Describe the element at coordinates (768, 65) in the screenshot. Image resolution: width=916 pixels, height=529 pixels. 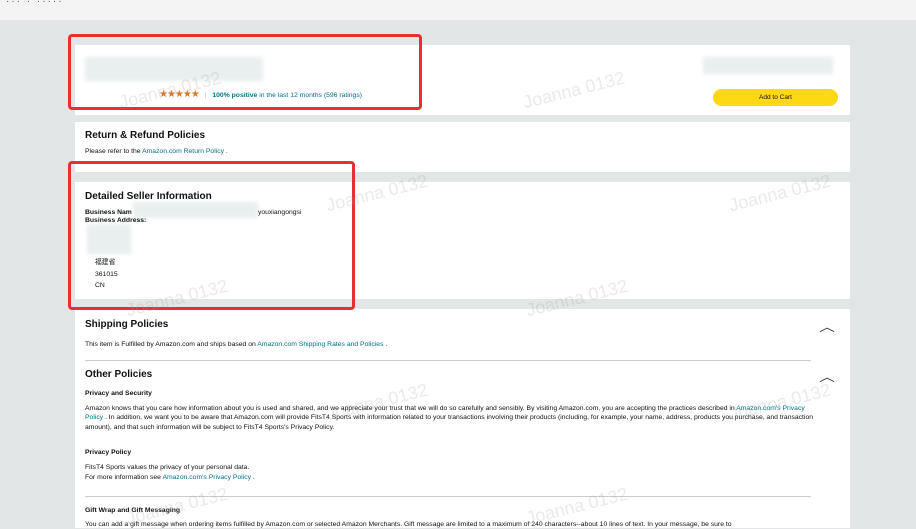
I see `redacted-block` at that location.